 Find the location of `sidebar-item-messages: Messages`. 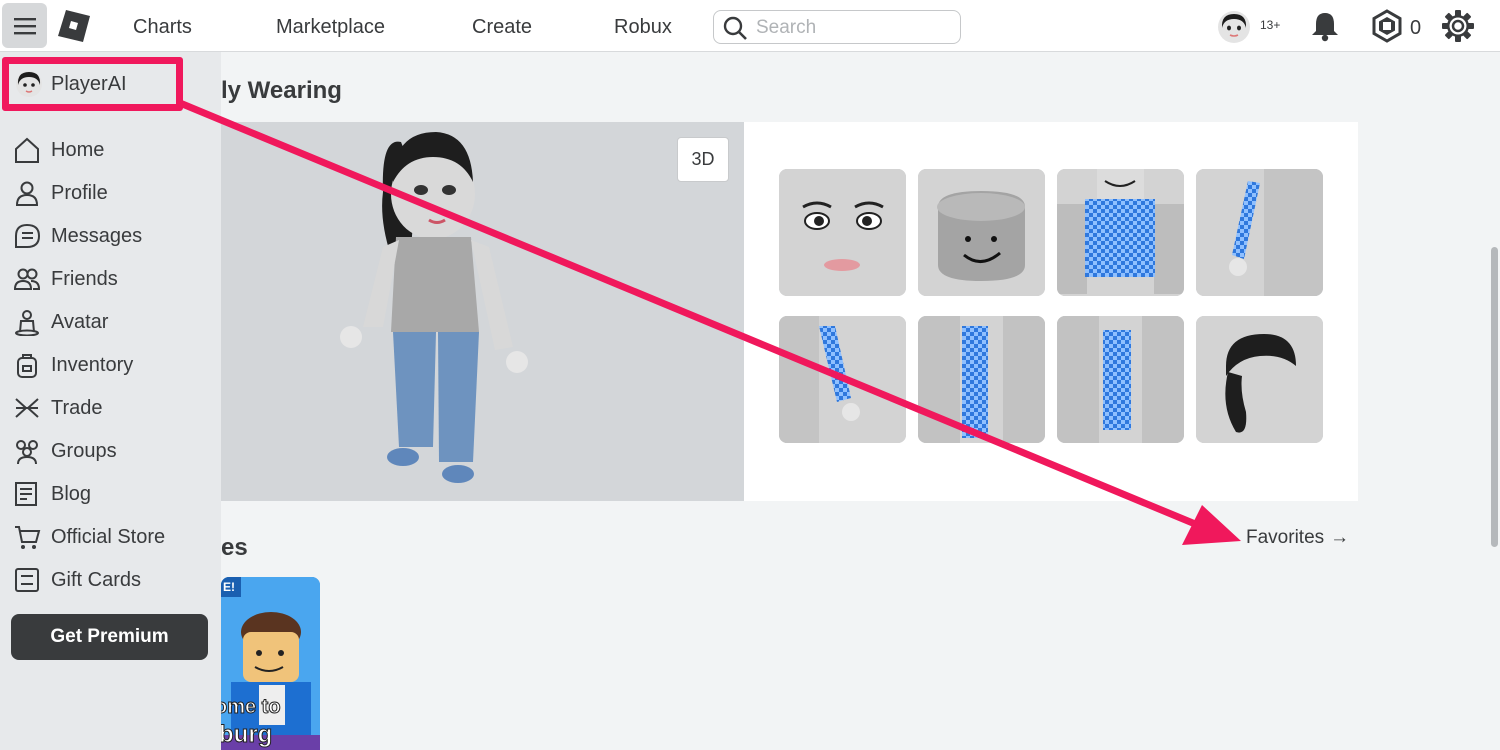

sidebar-item-messages: Messages is located at coordinates (77, 236).